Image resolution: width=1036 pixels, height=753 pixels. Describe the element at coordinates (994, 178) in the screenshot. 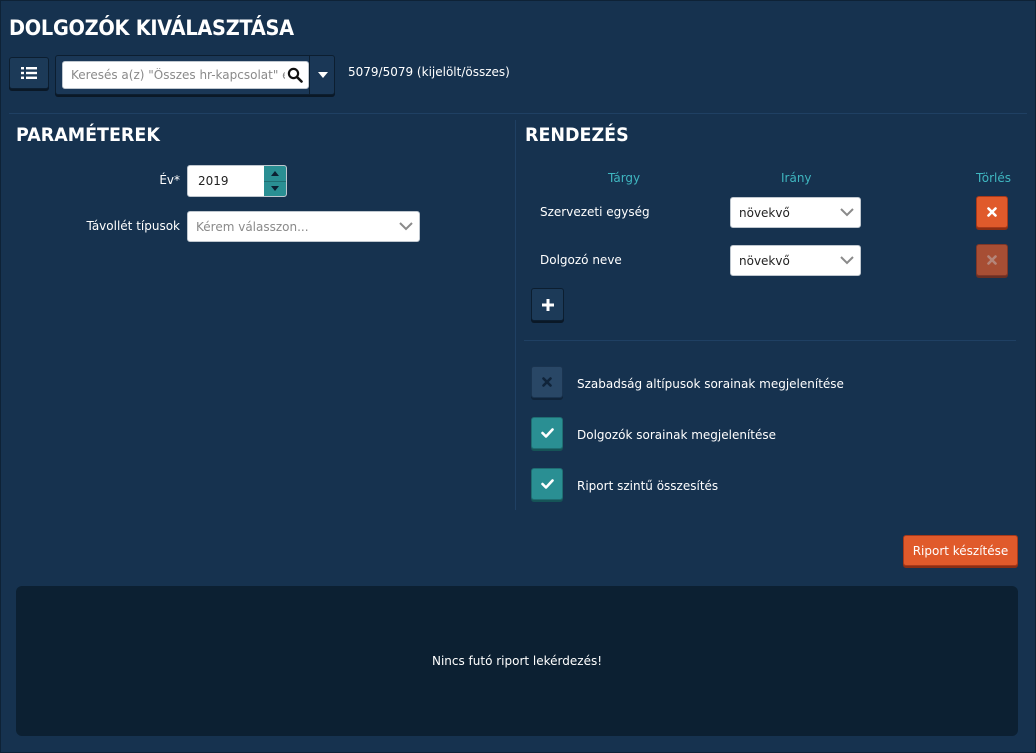

I see `column-header-delete: Törlés` at that location.